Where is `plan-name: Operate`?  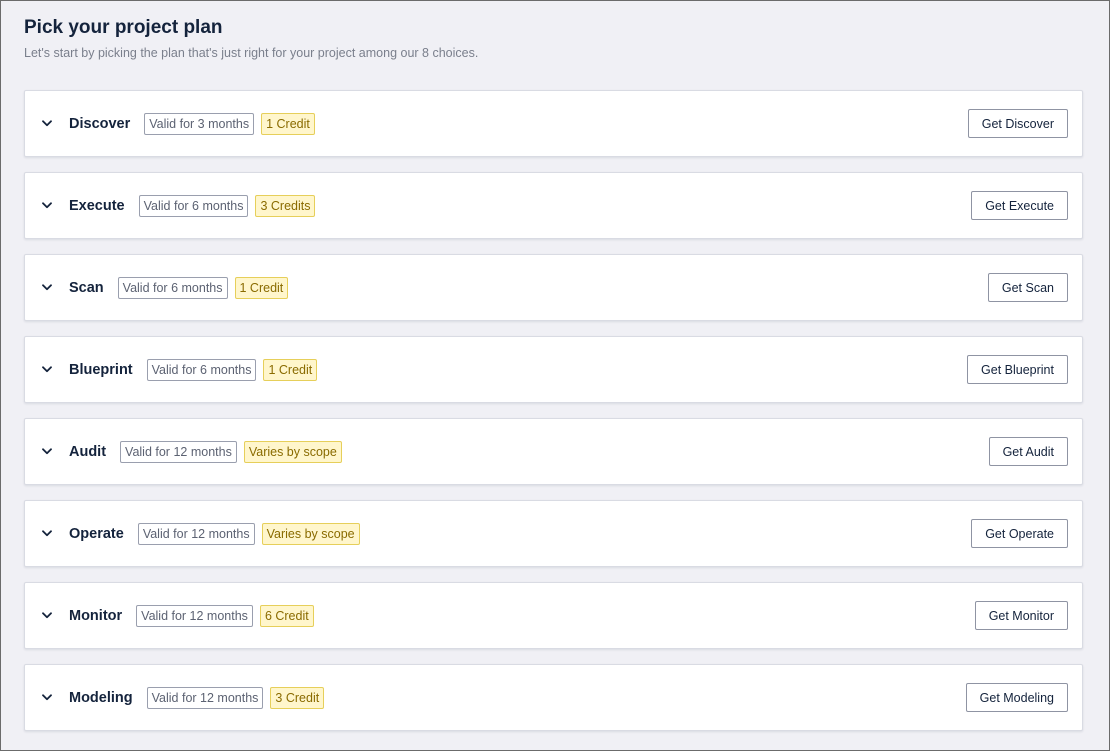
plan-name: Operate is located at coordinates (96, 533).